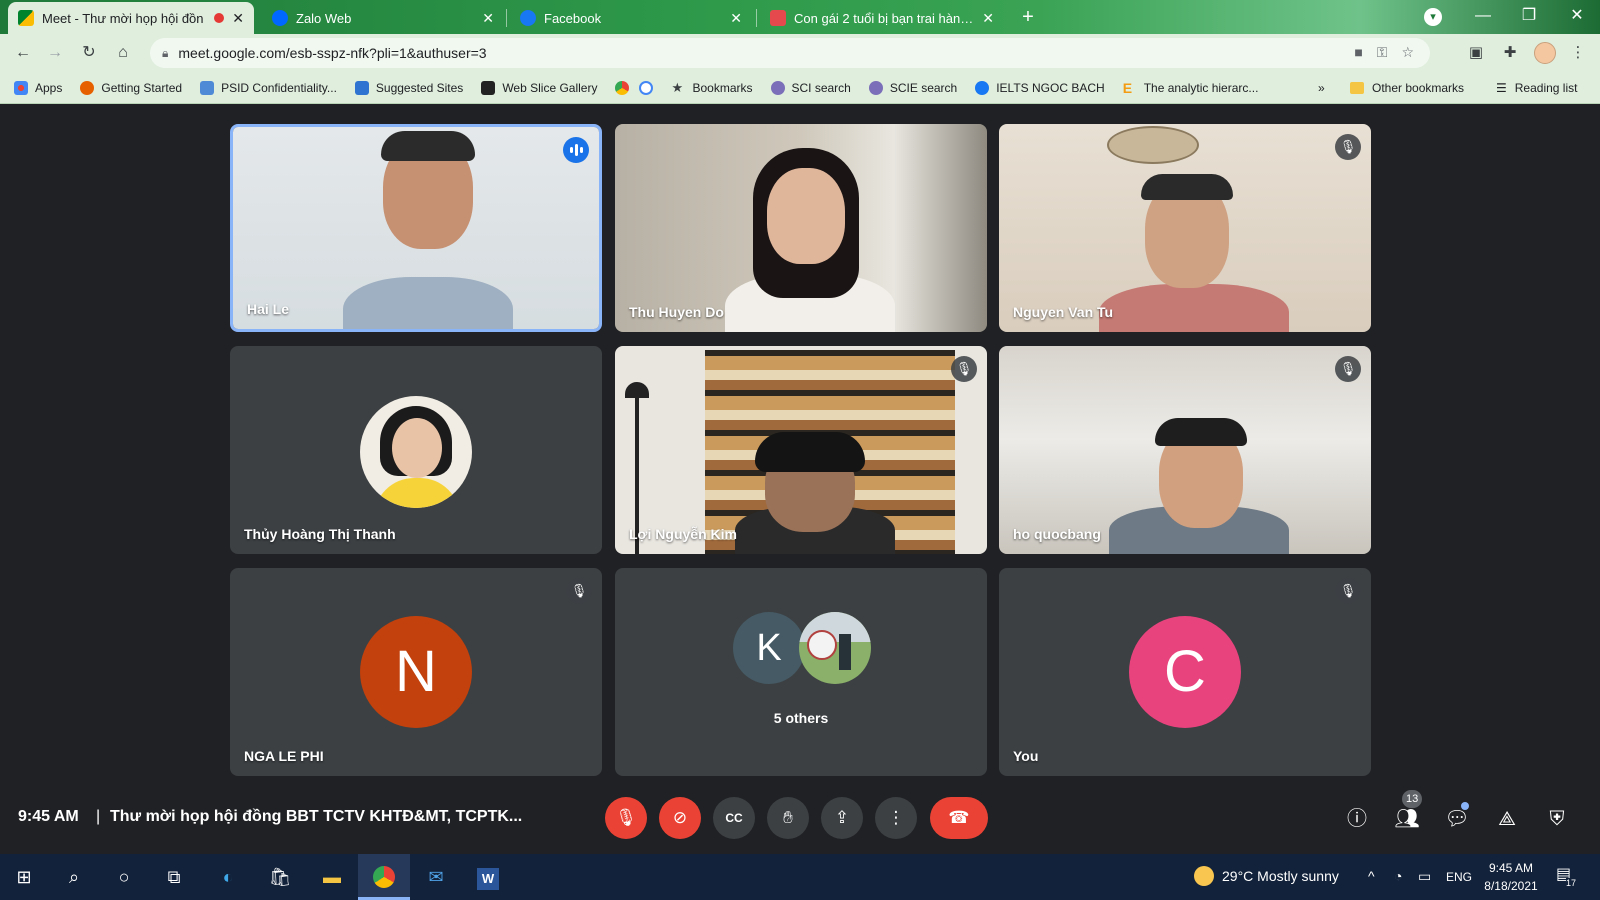  Describe the element at coordinates (436, 877) in the screenshot. I see `mail-icon: ✉︎` at that location.